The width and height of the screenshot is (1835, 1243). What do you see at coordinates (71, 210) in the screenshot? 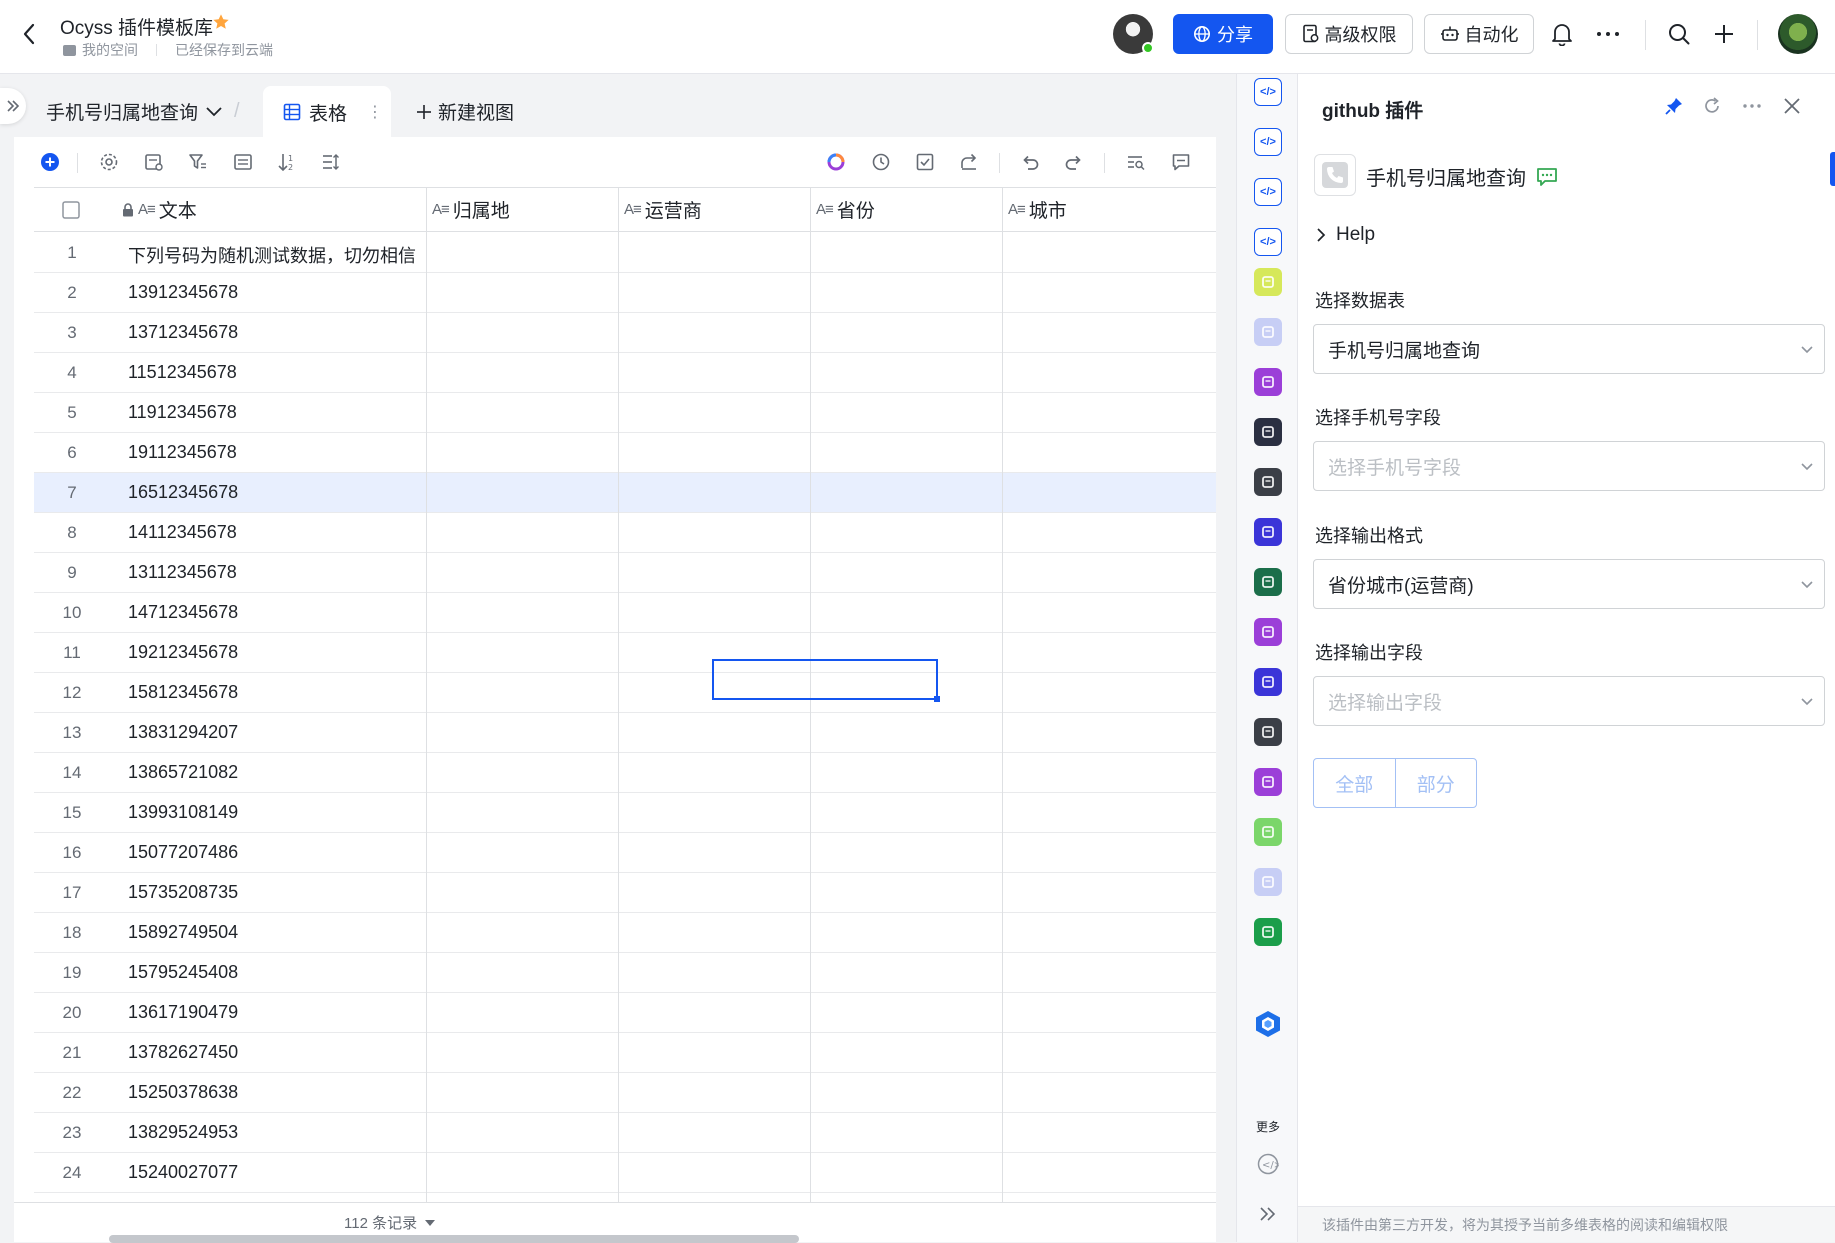
I see `select-all-checkbox` at bounding box center [71, 210].